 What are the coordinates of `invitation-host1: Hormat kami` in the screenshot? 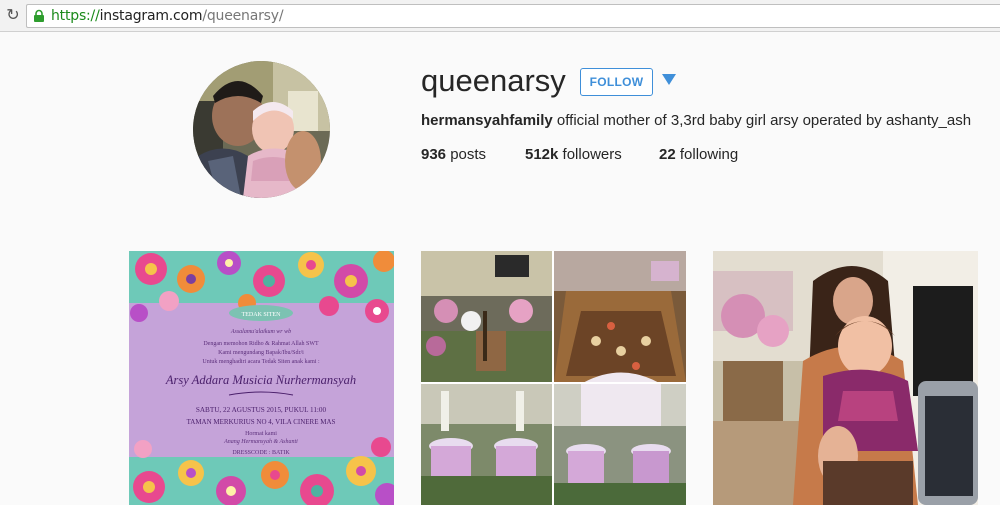 It's located at (261, 434).